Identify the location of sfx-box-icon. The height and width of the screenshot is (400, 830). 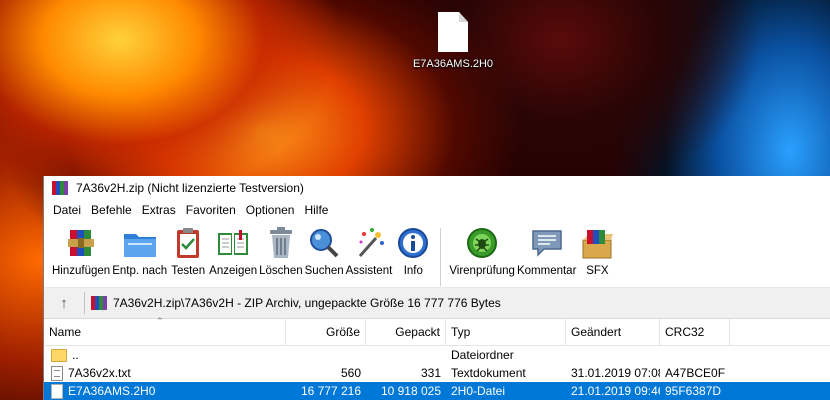
(597, 243).